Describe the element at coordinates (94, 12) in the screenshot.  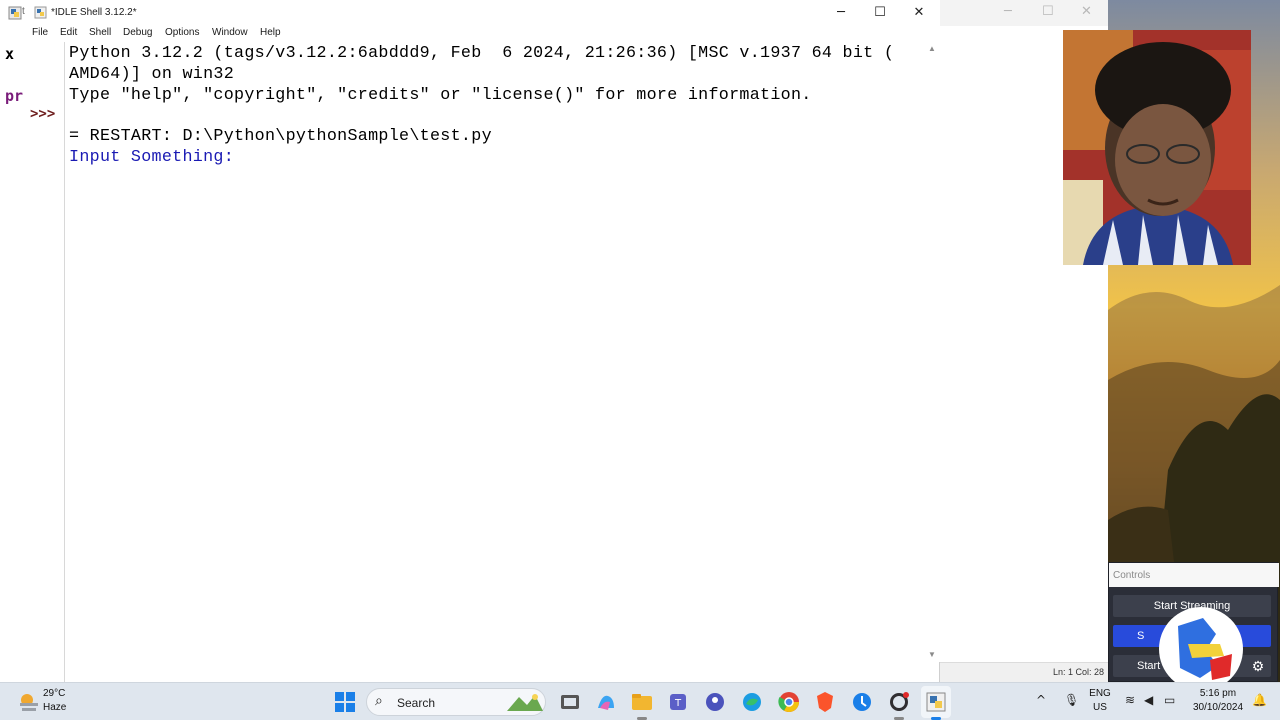
I see `window-title: *IDLE Shell 3.12.2*` at that location.